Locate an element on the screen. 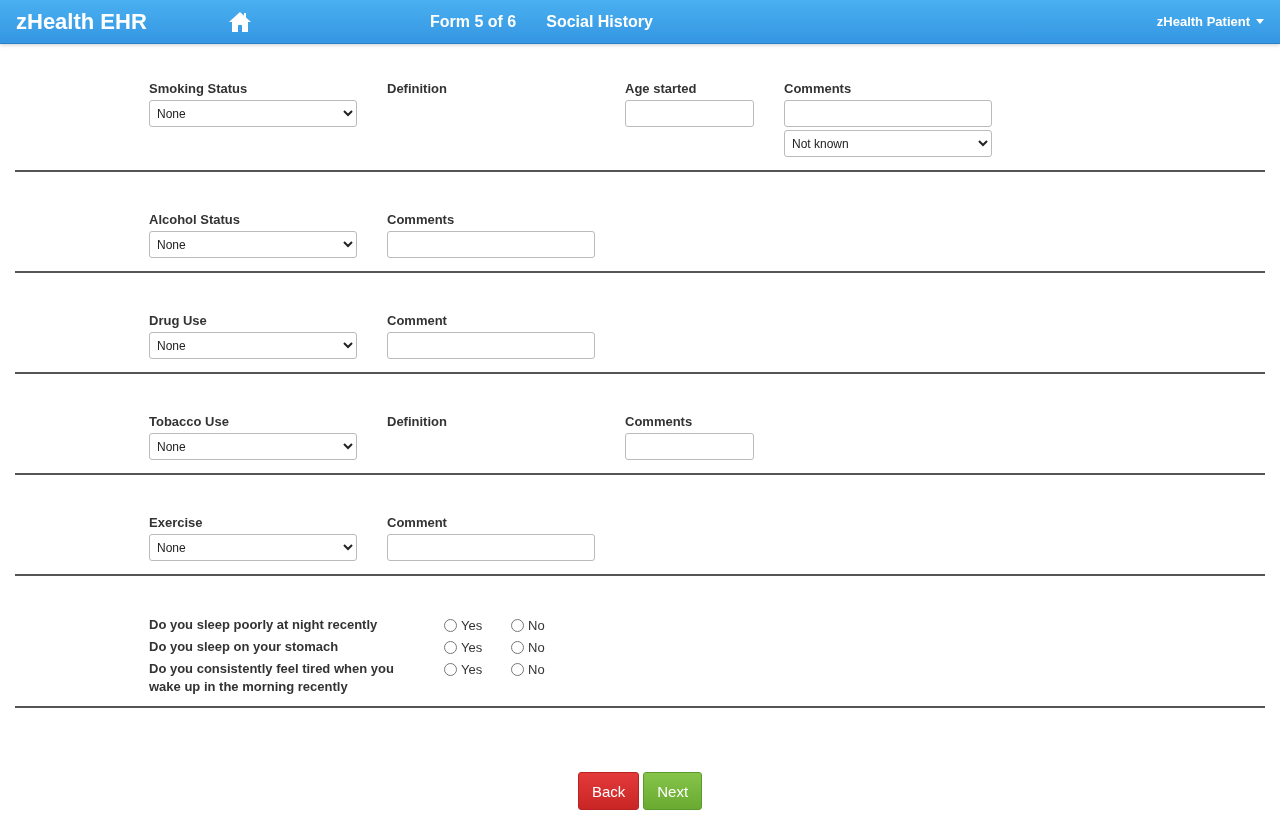 Image resolution: width=1280 pixels, height=821 pixels. field-label: Drug Use is located at coordinates (178, 321).